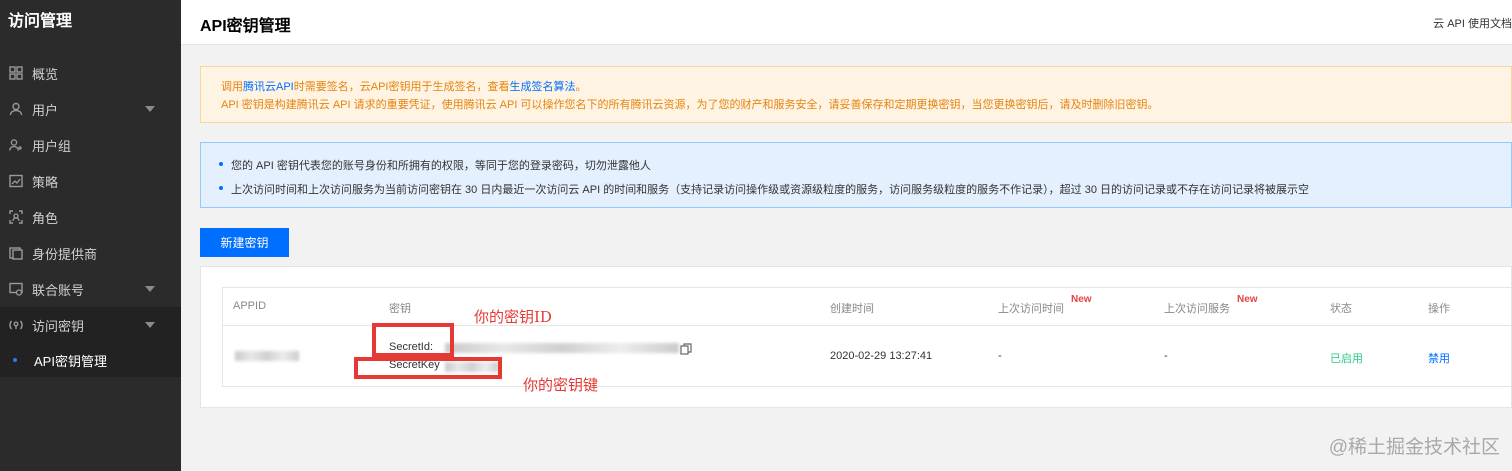 This screenshot has width=1512, height=471. I want to click on column-header-last-access-service: 上次访问服务 New, so click(1211, 305).